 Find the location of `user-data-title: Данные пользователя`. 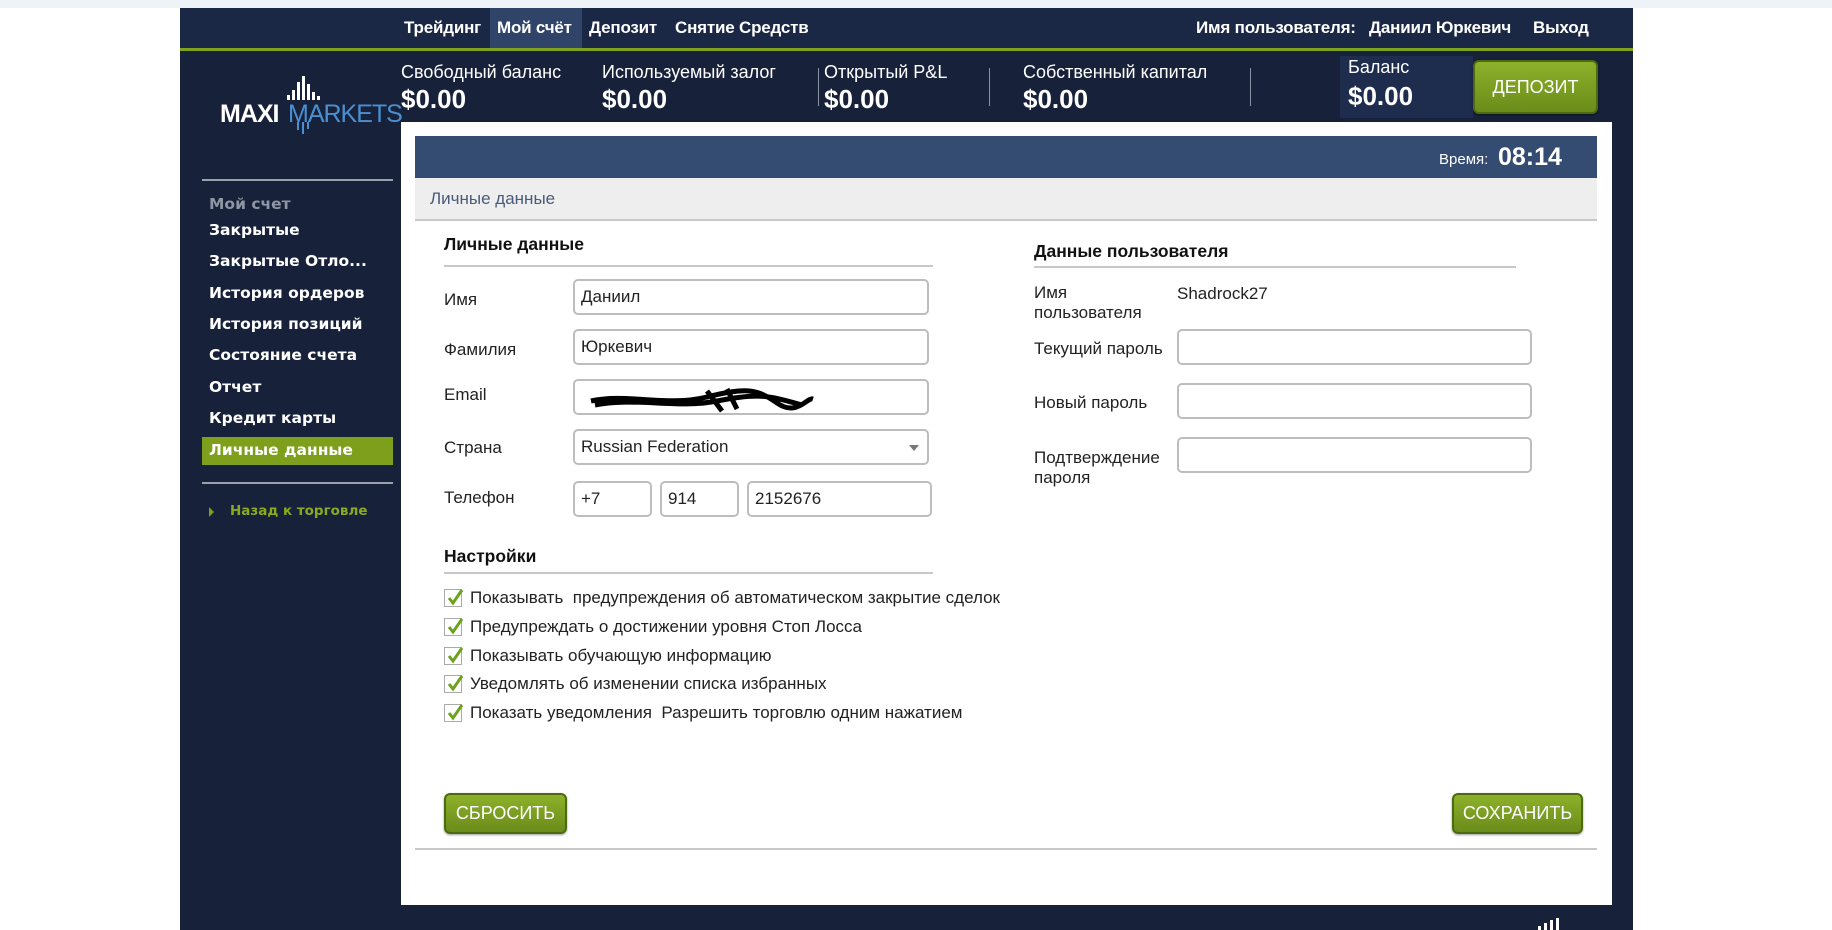

user-data-title: Данные пользователя is located at coordinates (1131, 251).